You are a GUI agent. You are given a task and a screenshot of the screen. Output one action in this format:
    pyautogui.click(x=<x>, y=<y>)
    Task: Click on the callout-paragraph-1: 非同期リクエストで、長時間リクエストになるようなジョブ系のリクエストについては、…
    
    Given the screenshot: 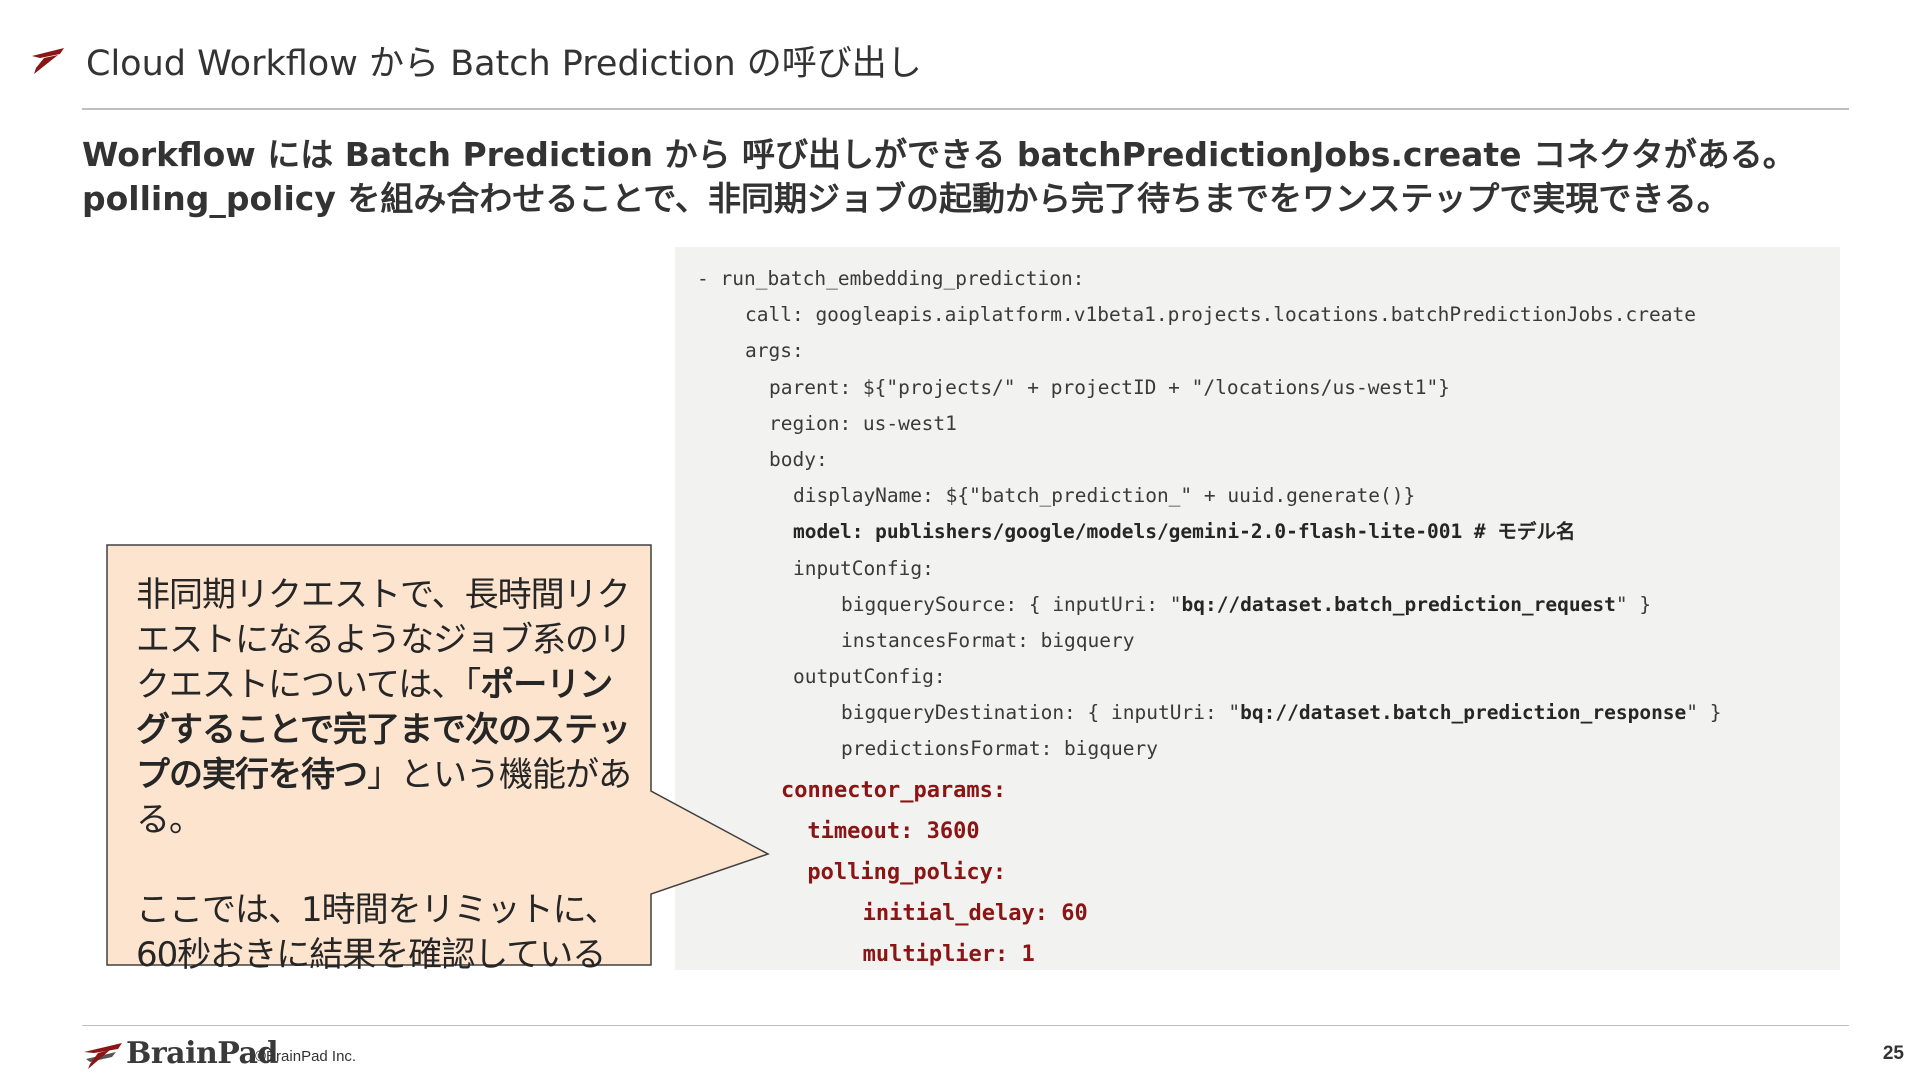 What is the action you would take?
    pyautogui.click(x=384, y=707)
    